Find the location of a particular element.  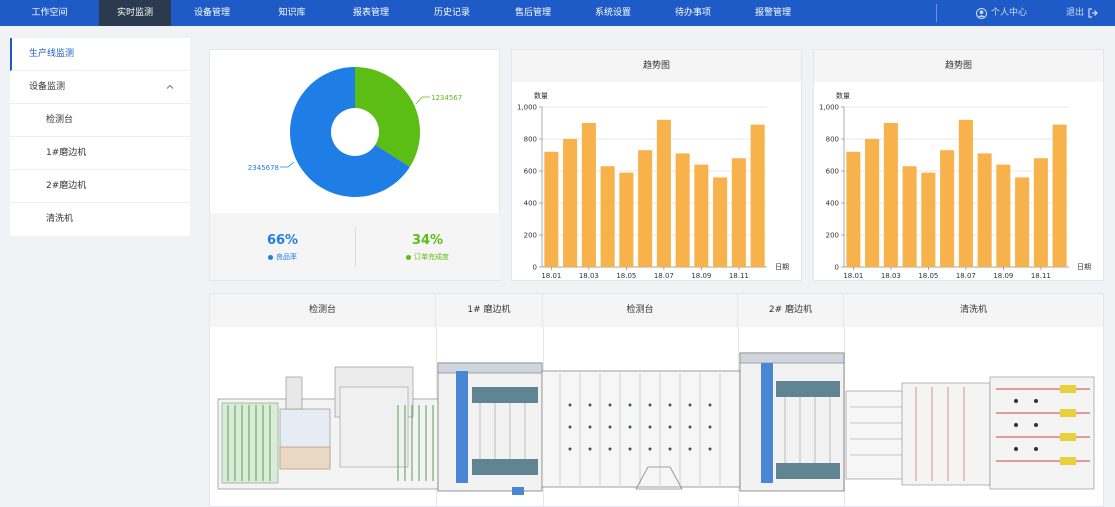

nav-item-realtime-monitor: 实时监测 is located at coordinates (135, 13).